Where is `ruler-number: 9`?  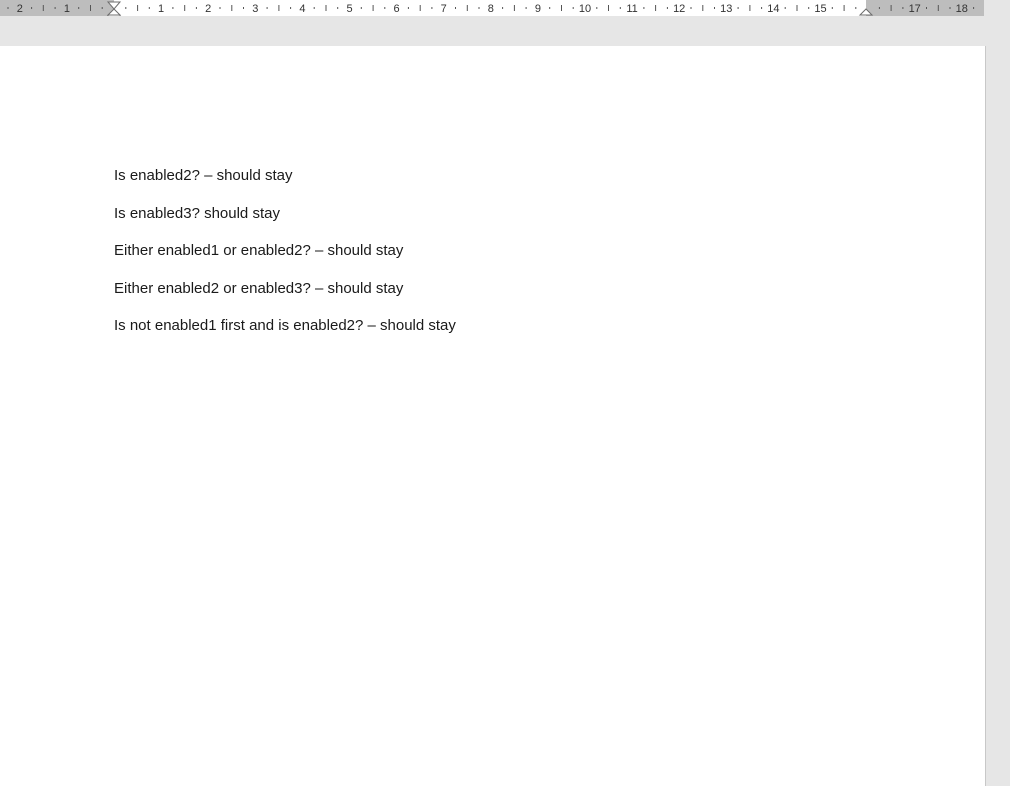
ruler-number: 9 is located at coordinates (538, 9).